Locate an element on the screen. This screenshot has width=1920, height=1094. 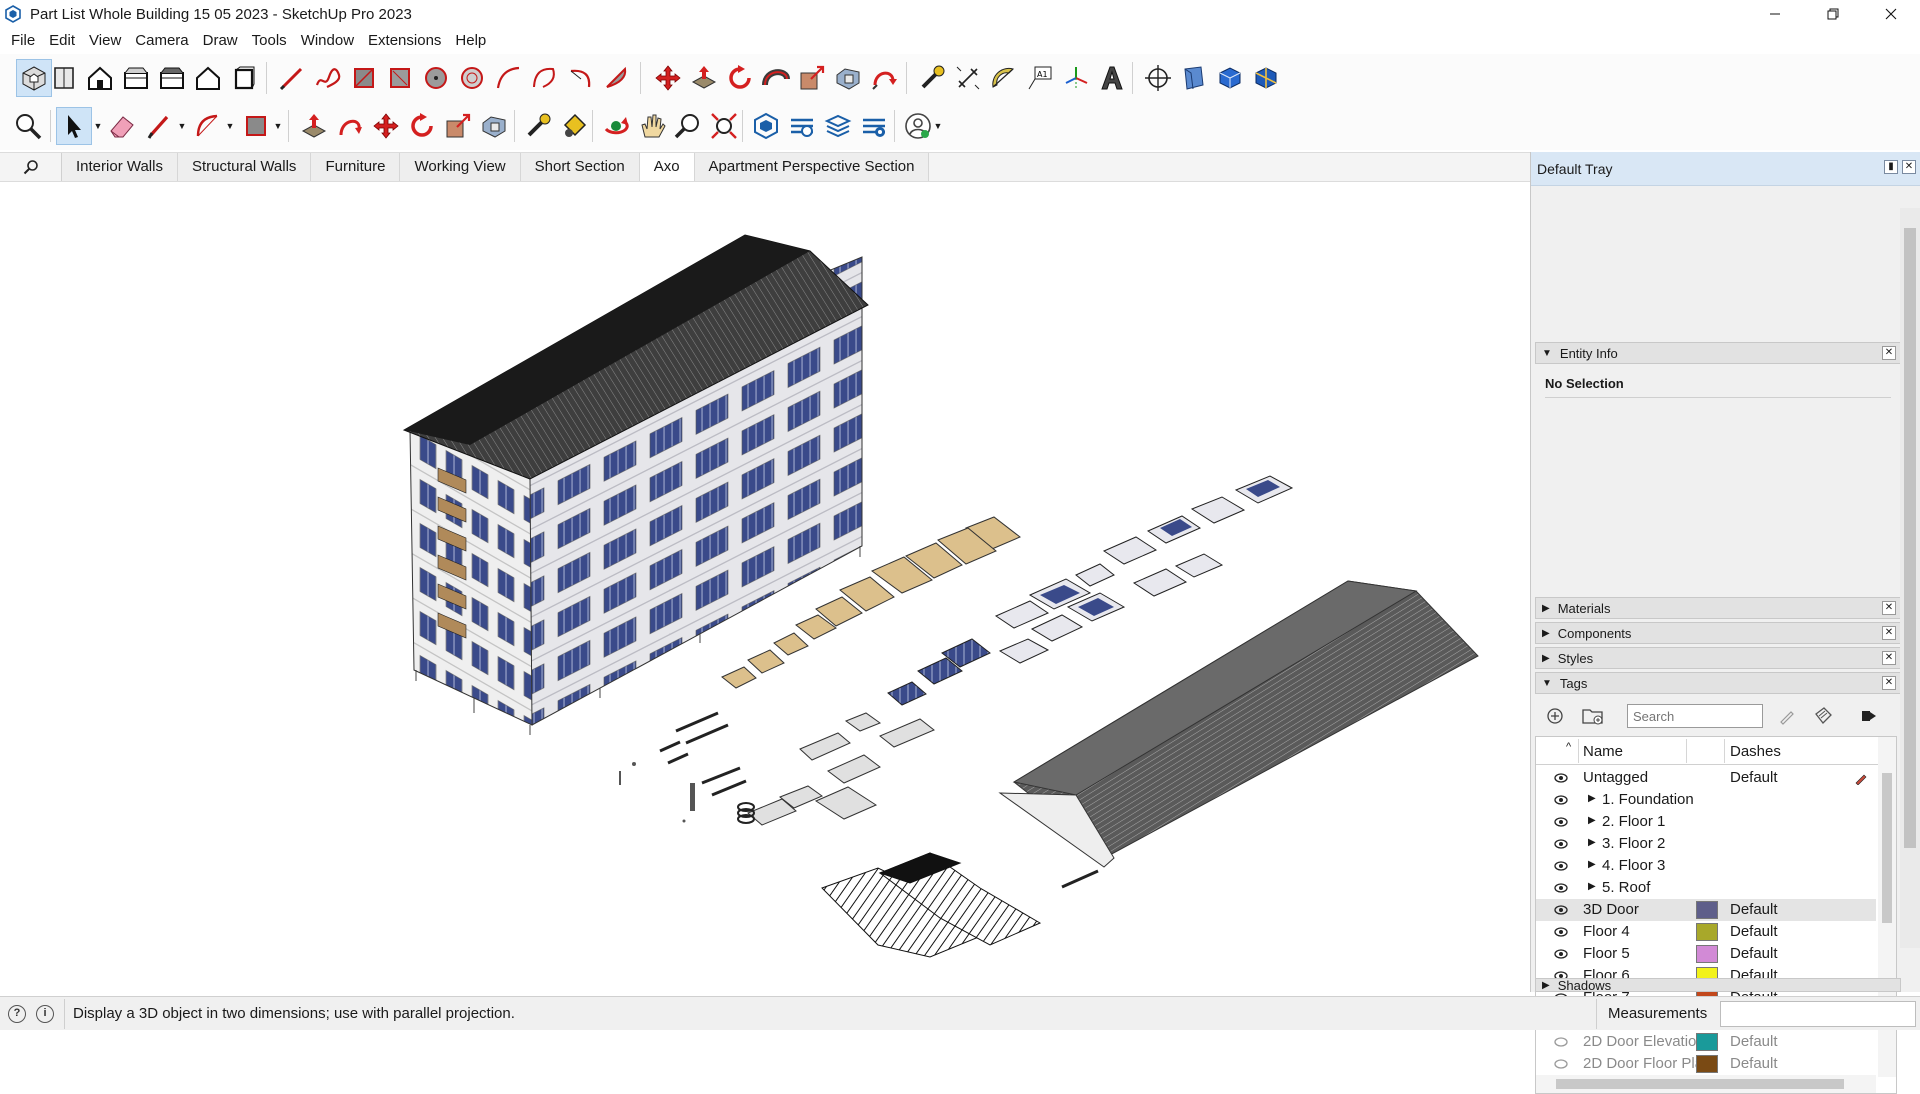
tag-row: Floor 4 Default is located at coordinates (1706, 932).